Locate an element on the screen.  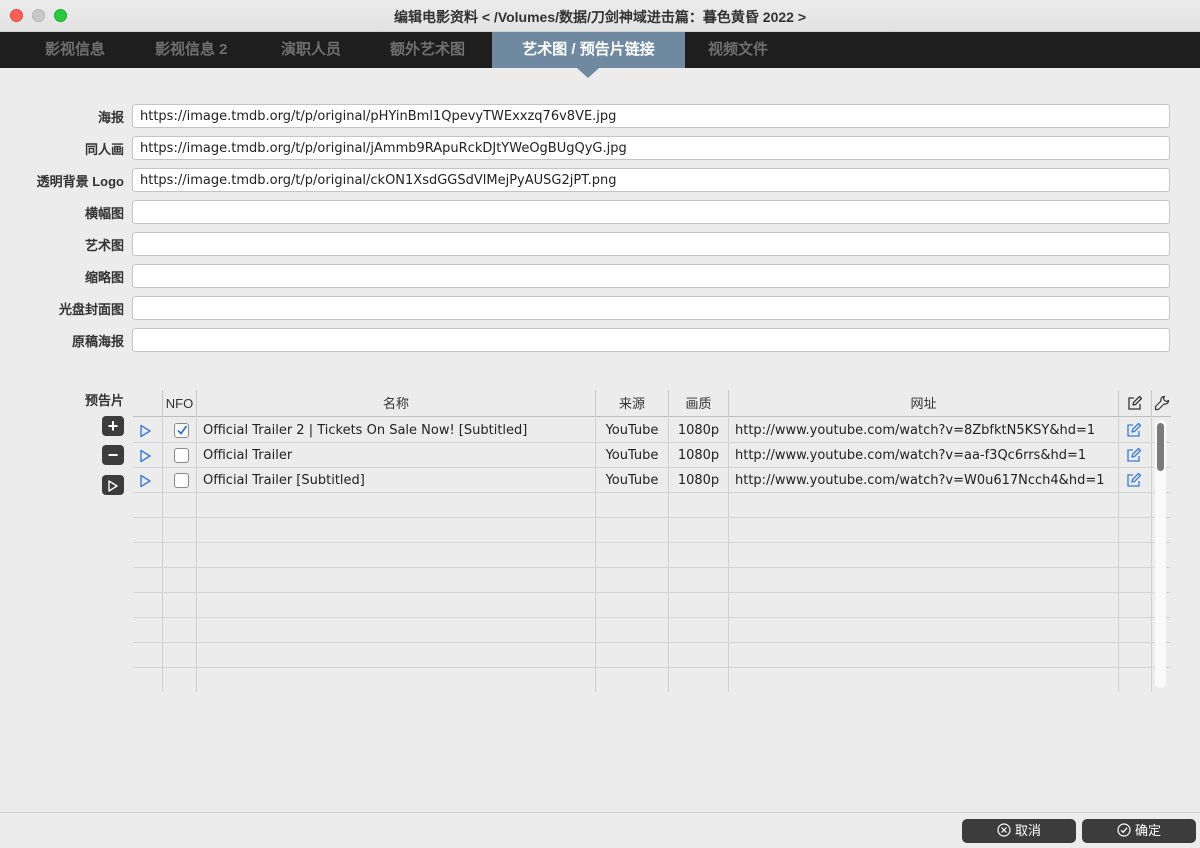
table-header: NFO 名称 来源 画质 网址 is located at coordinates (652, 403).